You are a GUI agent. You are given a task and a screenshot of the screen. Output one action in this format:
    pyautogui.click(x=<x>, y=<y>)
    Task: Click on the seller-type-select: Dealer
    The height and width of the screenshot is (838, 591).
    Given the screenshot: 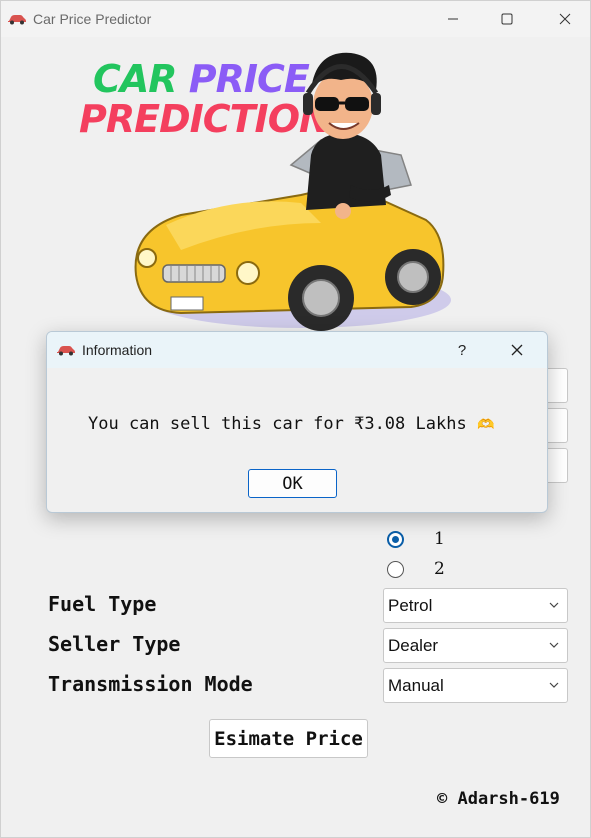 What is the action you would take?
    pyautogui.click(x=475, y=645)
    